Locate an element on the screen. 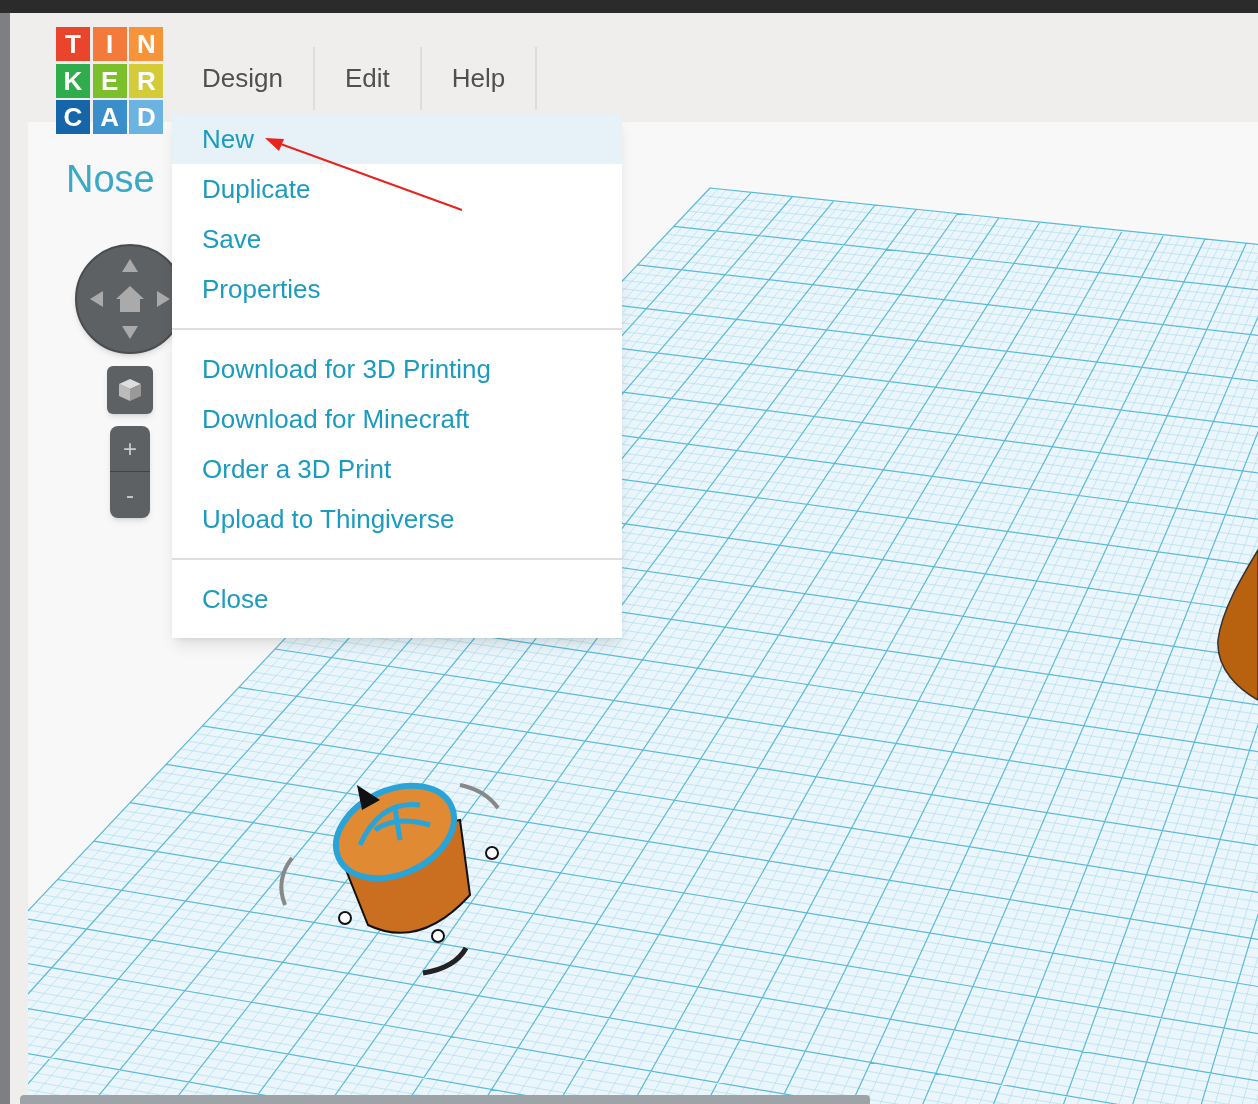  cylinder-drawing is located at coordinates (416, 862).